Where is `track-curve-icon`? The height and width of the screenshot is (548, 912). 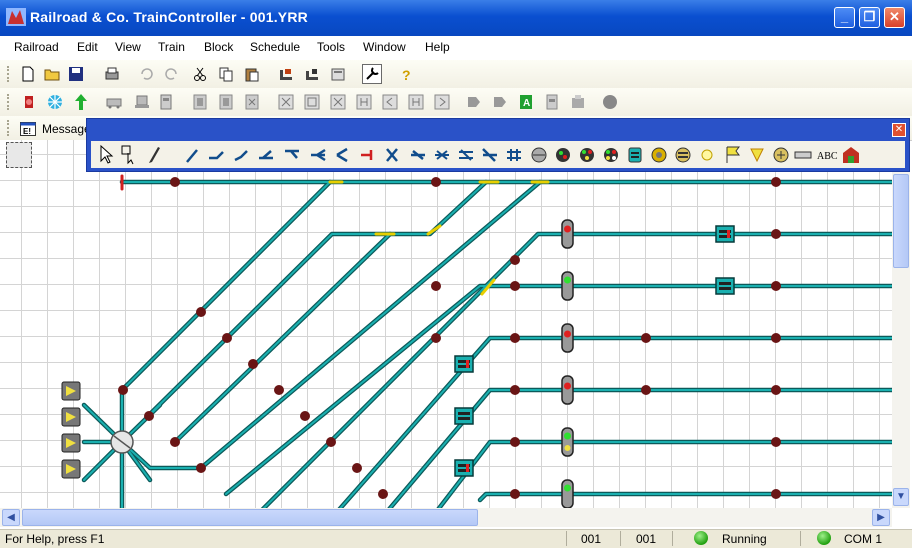 track-curve-icon is located at coordinates (216, 155).